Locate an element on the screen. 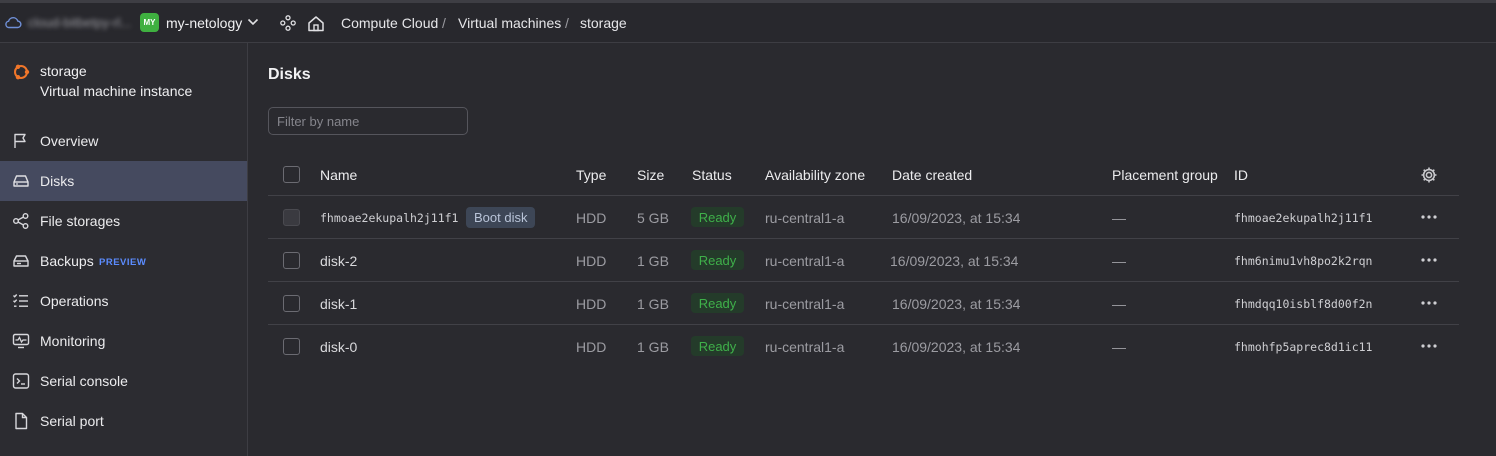 The width and height of the screenshot is (1496, 456). sidebar-item-label: Backups is located at coordinates (67, 261).